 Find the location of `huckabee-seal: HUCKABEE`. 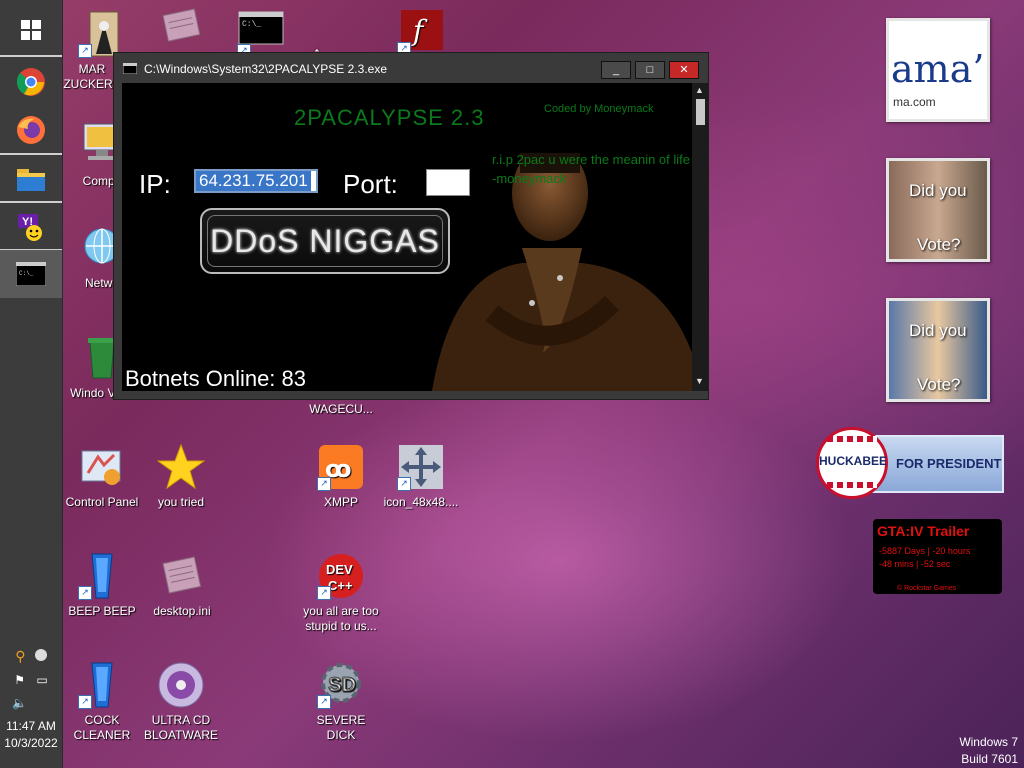

huckabee-seal: HUCKABEE is located at coordinates (852, 463).